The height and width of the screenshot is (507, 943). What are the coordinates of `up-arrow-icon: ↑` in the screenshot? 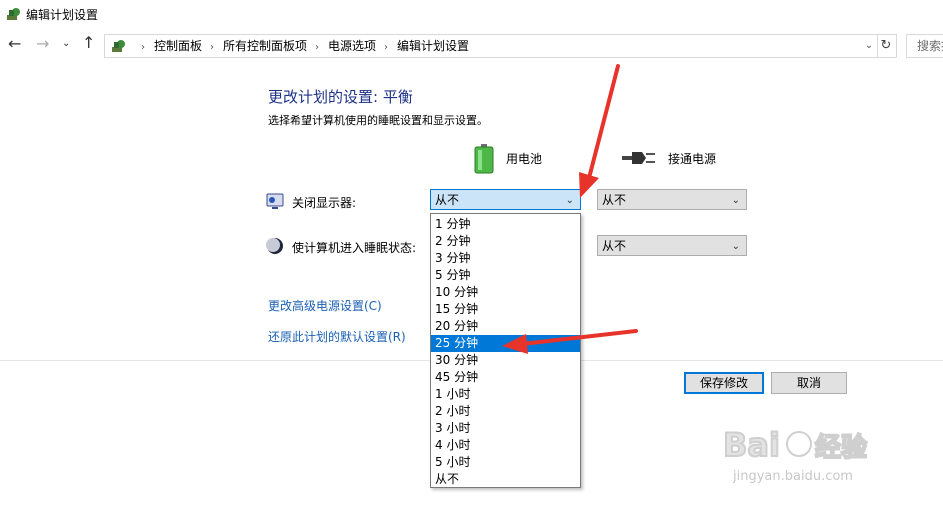 It's located at (88, 43).